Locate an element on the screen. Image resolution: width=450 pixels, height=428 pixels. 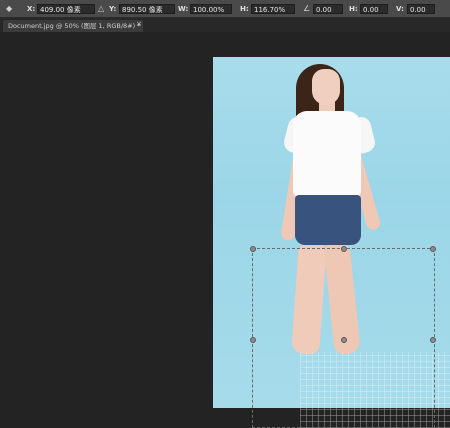
document-tab-strip: Document.jpg @ 50% (图层 1, RGB/8#) * is located at coordinates (225, 25).